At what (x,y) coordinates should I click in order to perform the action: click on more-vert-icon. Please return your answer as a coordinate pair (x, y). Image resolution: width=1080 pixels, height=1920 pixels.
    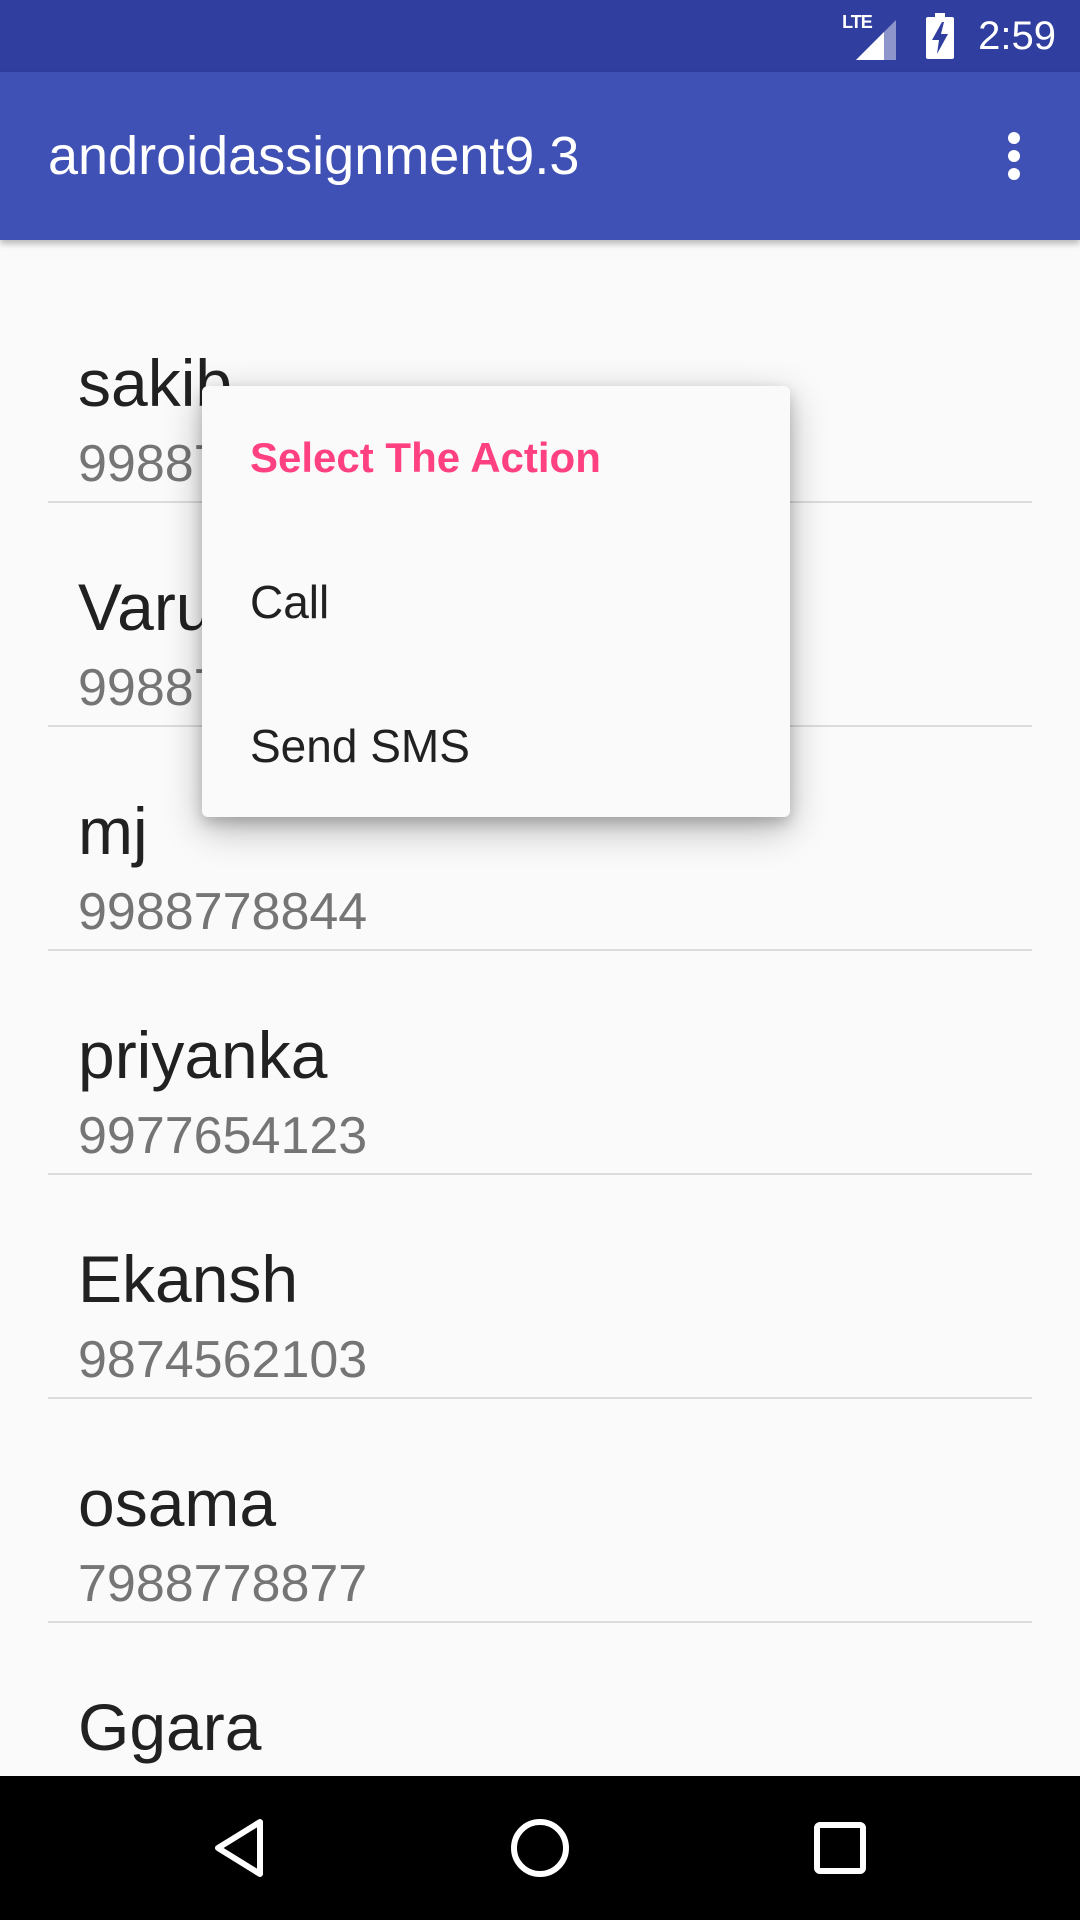
    Looking at the image, I should click on (1014, 156).